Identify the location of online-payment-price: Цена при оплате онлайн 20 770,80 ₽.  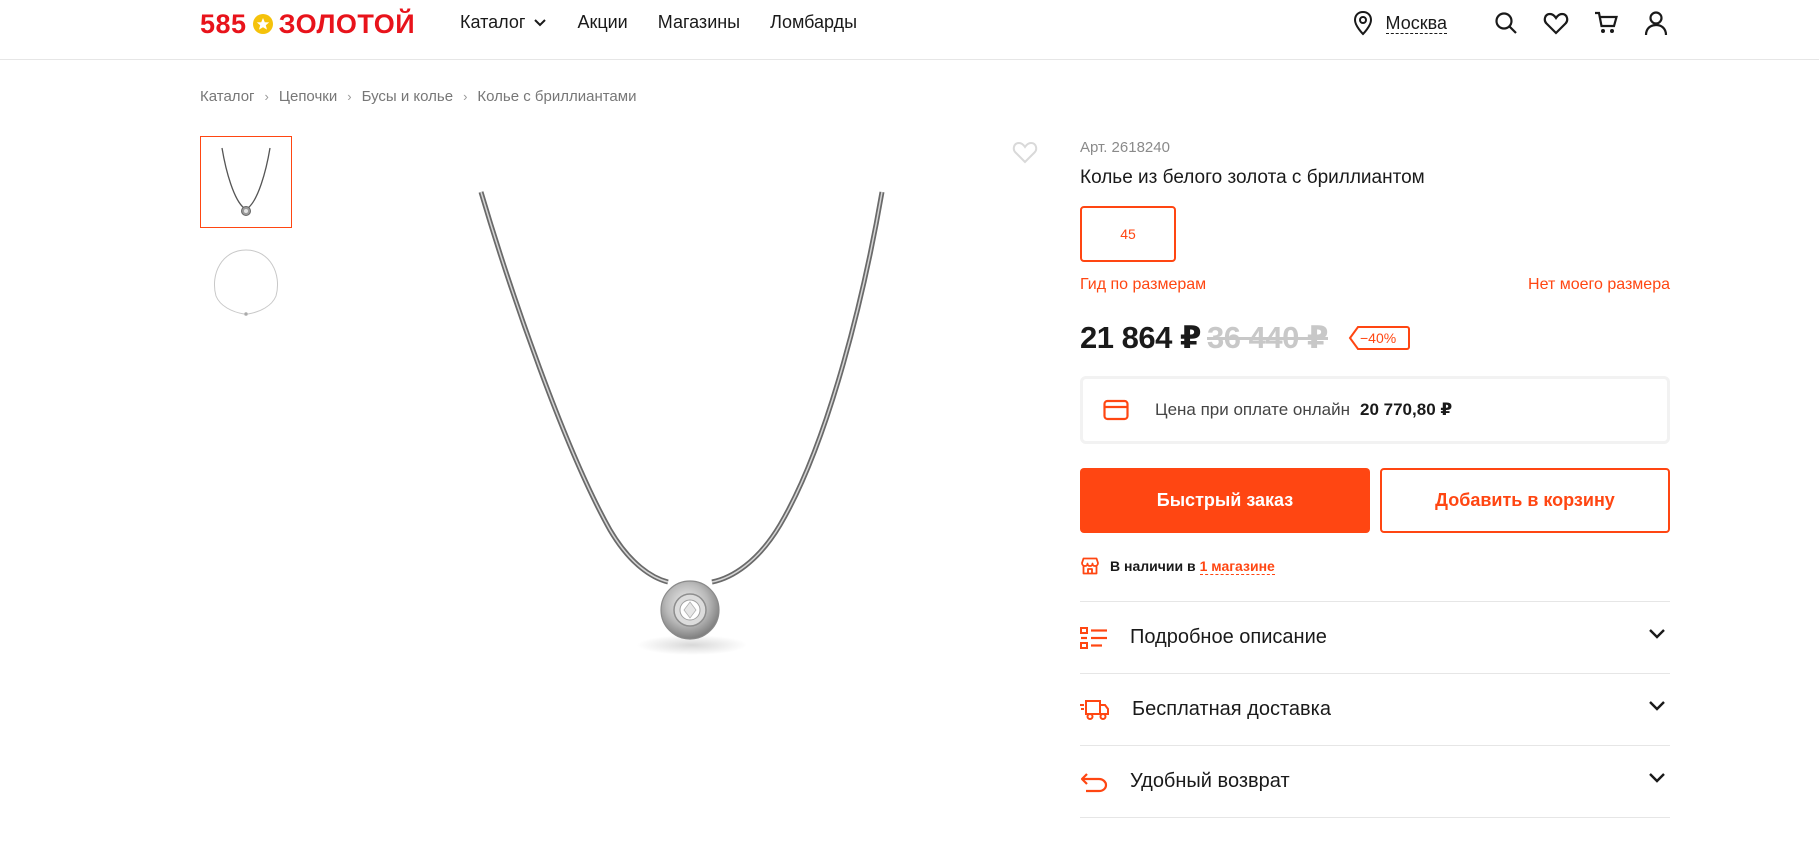
(1375, 410).